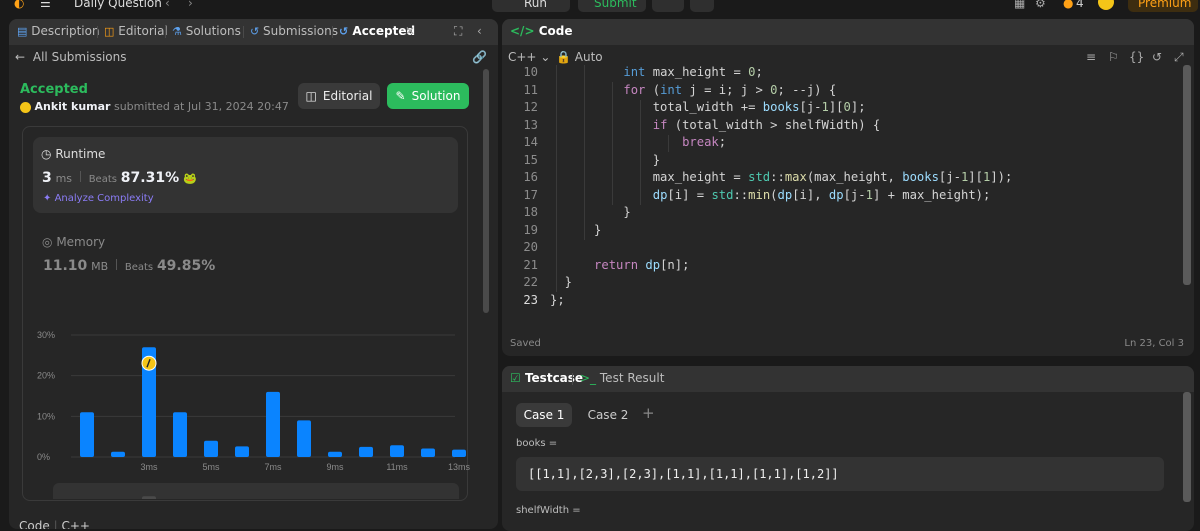 The image size is (1200, 531). I want to click on code-line-13: if (total_width > shelfWidth) {, so click(766, 124).